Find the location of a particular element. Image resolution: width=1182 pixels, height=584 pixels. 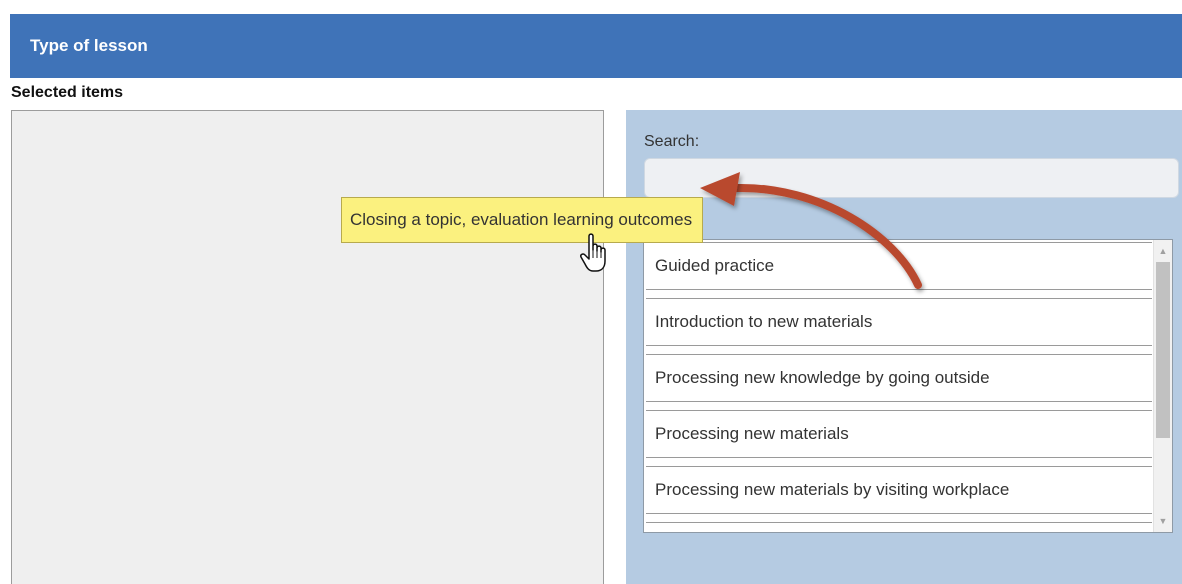

selected-items-label: Selected items is located at coordinates (67, 92).